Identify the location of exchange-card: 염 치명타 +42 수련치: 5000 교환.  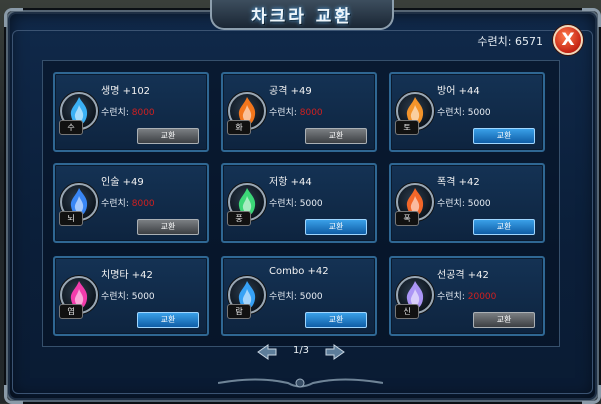
(131, 296).